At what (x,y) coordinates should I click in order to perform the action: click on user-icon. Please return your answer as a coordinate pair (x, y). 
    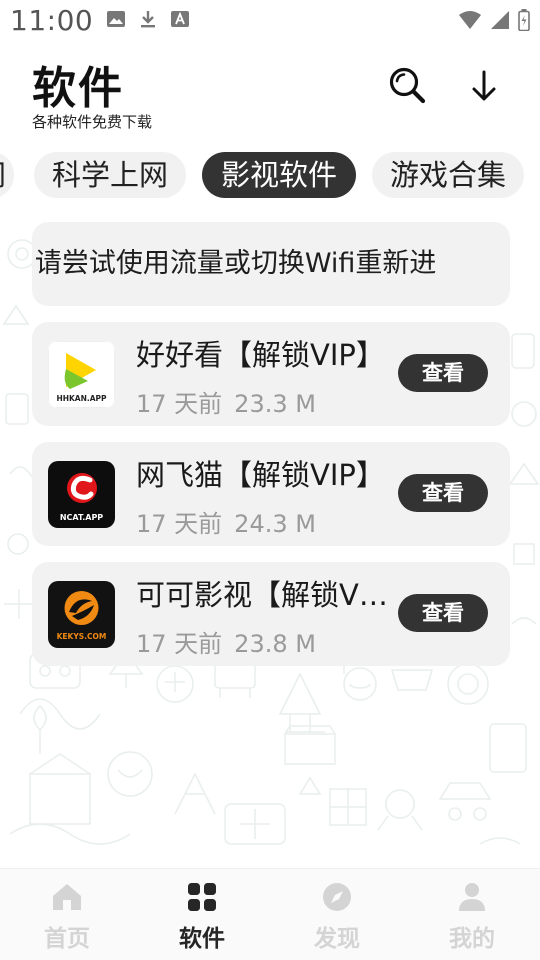
    Looking at the image, I should click on (472, 897).